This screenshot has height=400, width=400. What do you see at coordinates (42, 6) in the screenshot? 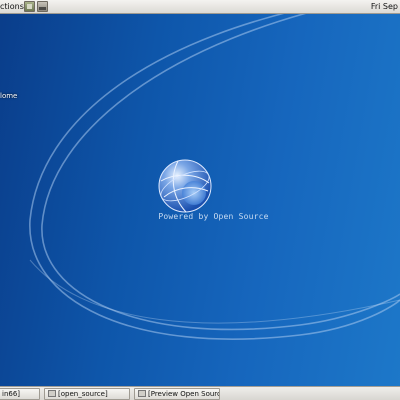
I see `terminal-launcher-icon` at bounding box center [42, 6].